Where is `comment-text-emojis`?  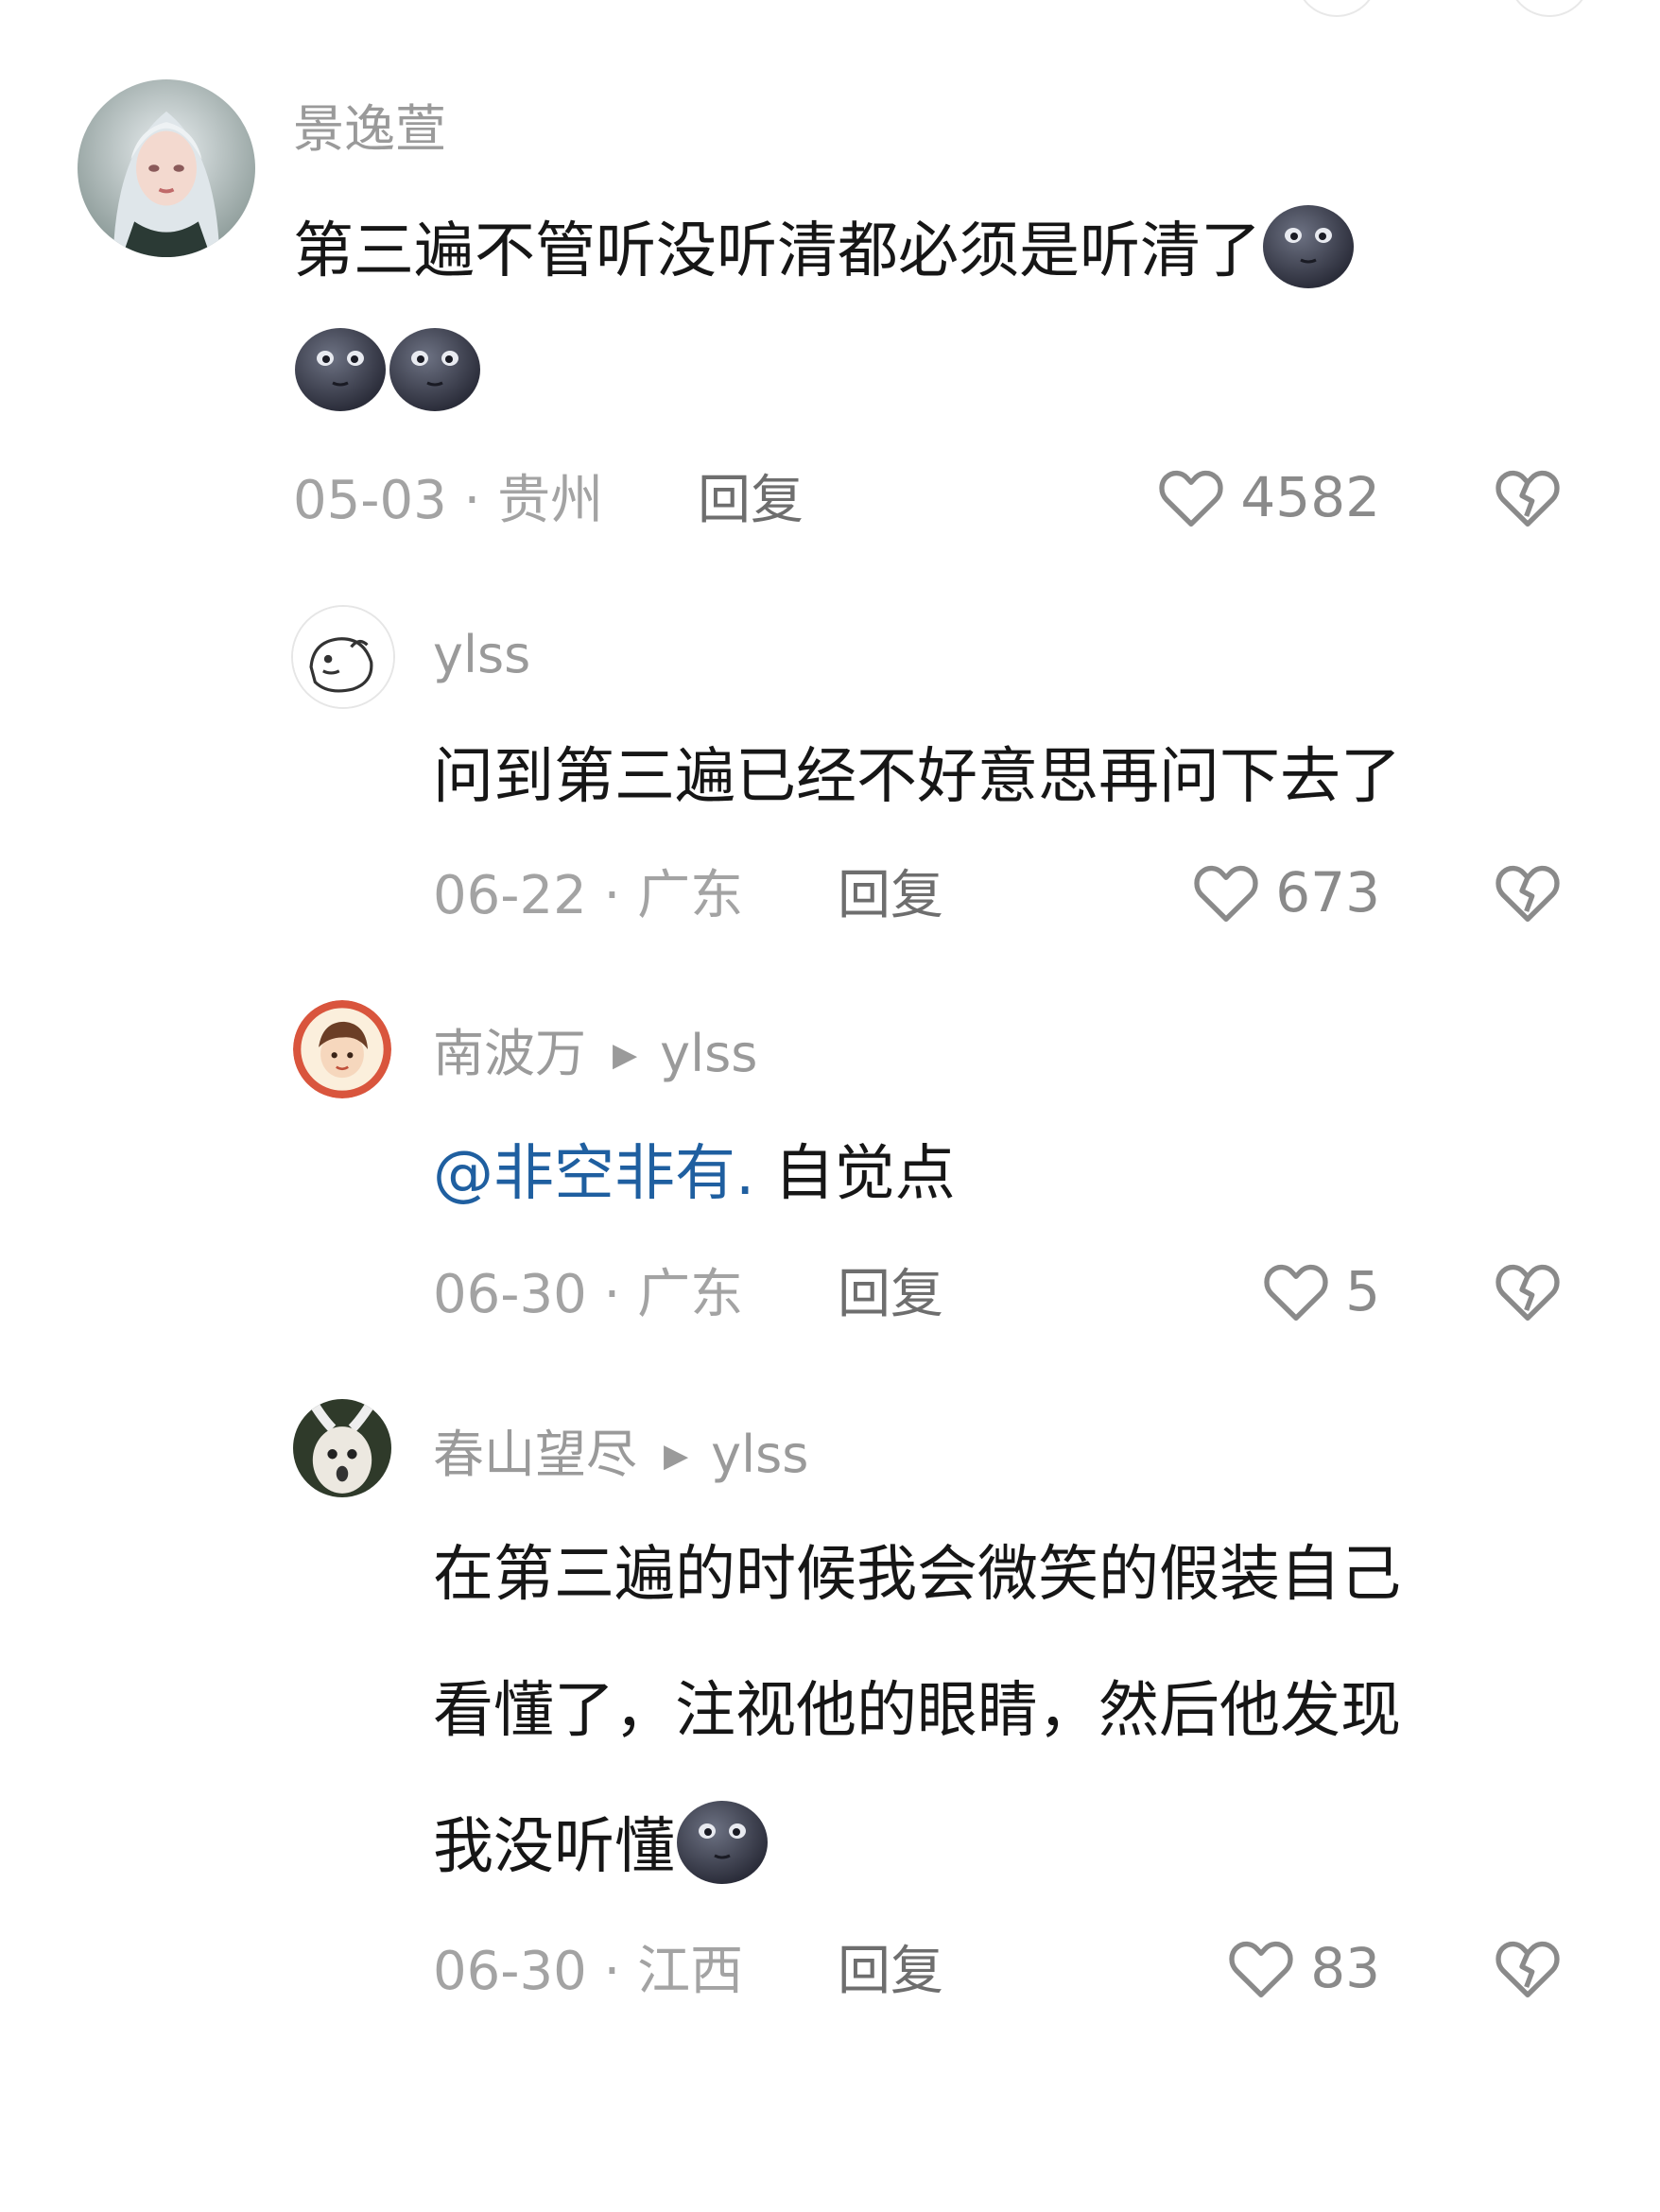 comment-text-emojis is located at coordinates (388, 374).